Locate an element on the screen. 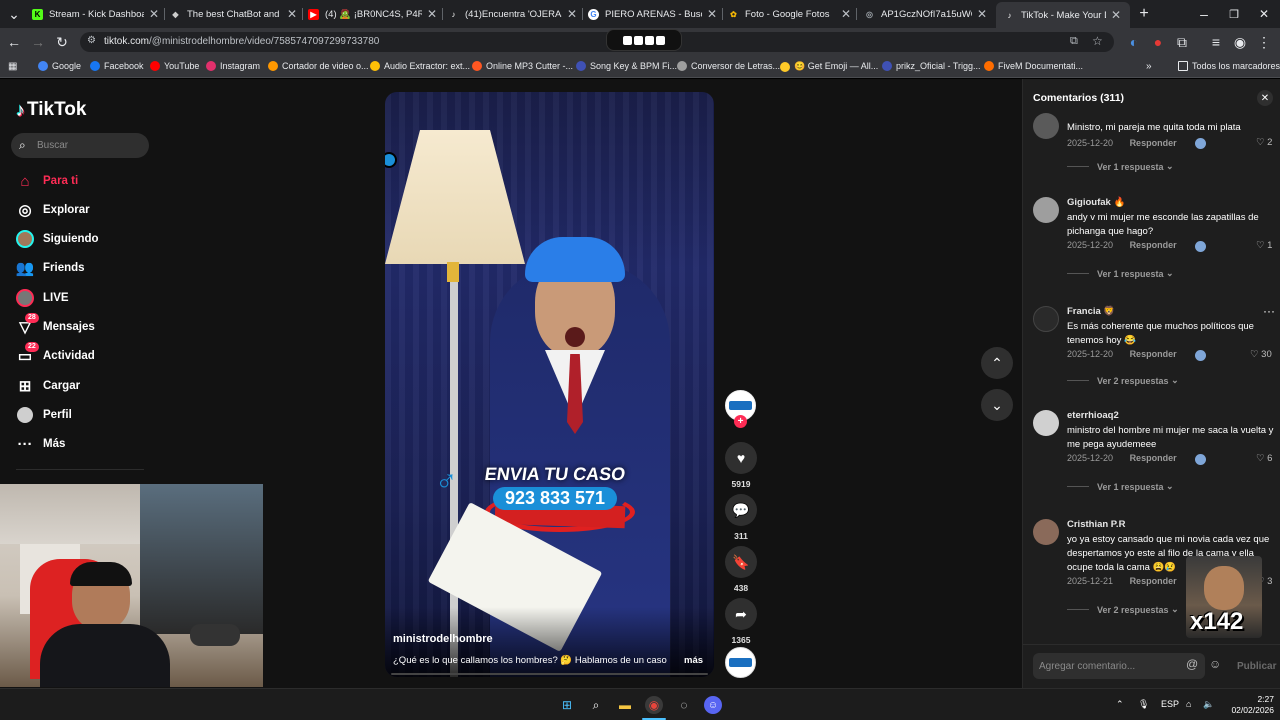  bookmark-item: Google is located at coordinates (59, 66).